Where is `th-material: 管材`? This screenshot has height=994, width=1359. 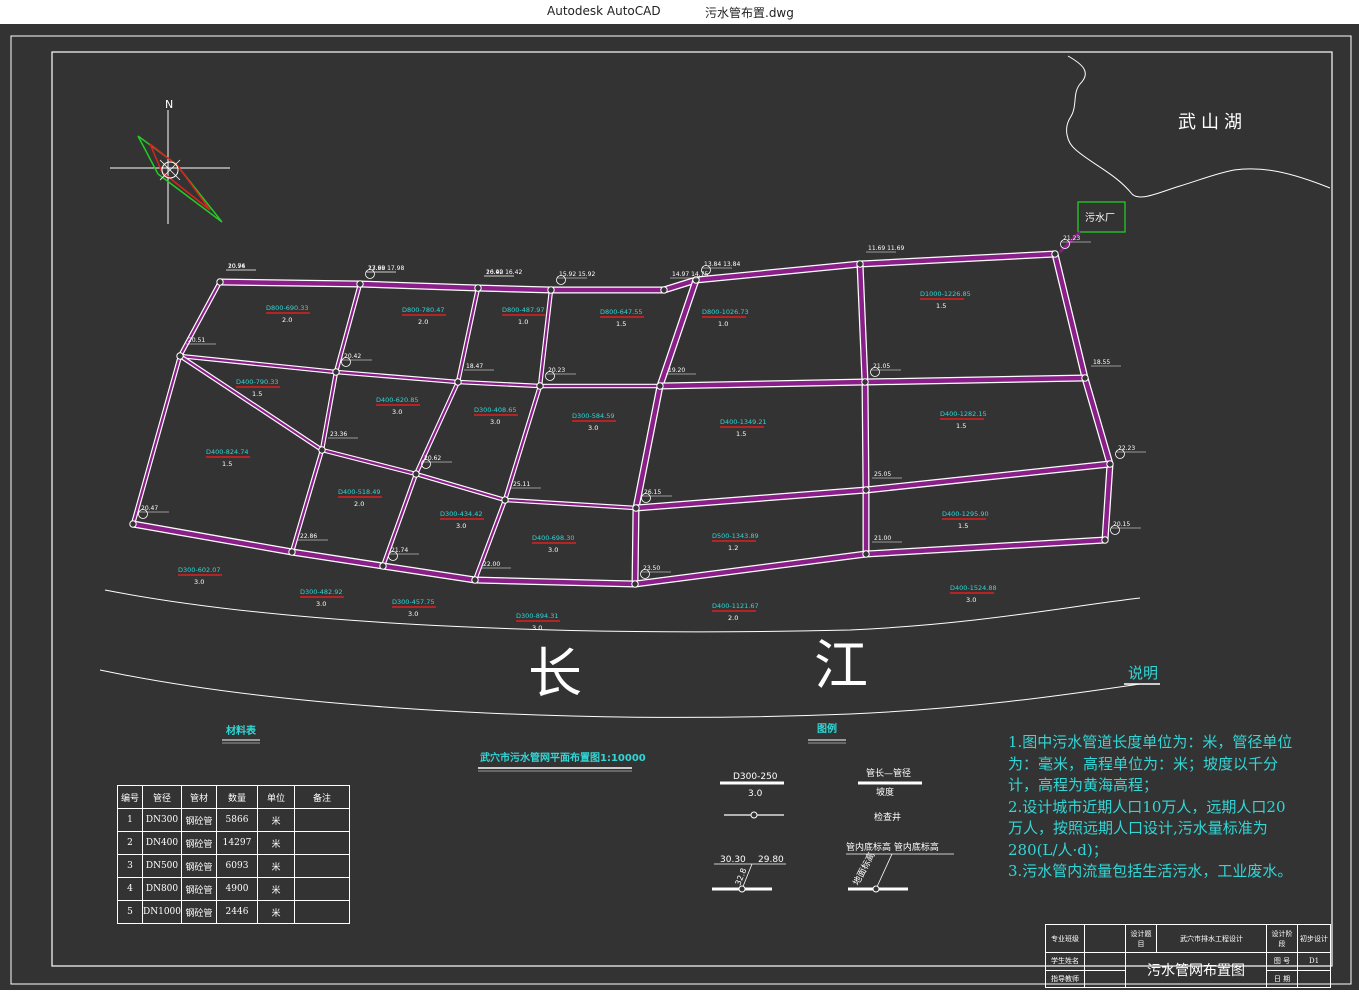
th-material: 管材 is located at coordinates (199, 797).